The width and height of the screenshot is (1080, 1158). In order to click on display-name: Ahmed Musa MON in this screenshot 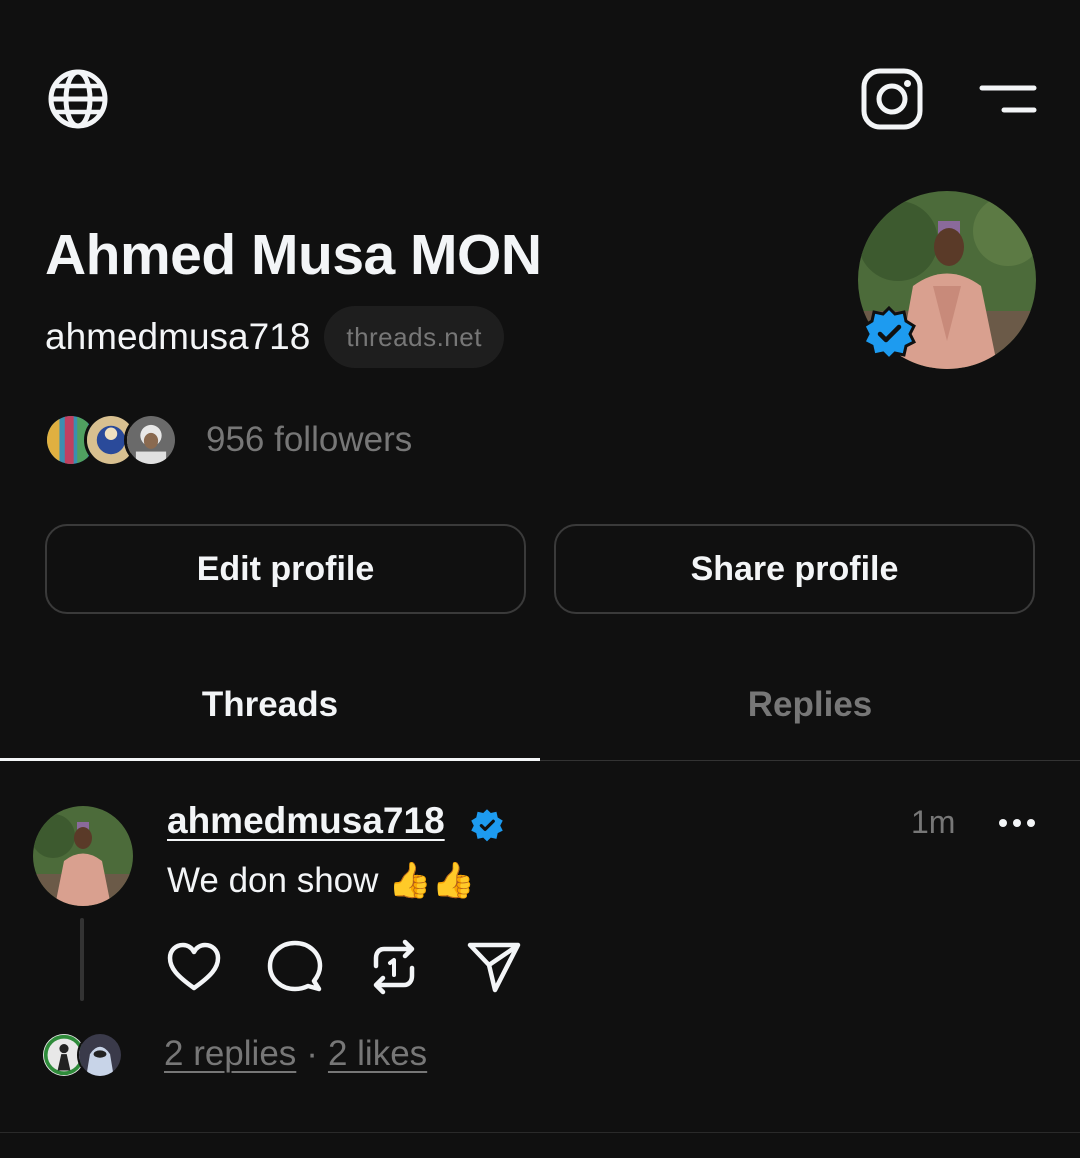, I will do `click(293, 255)`.